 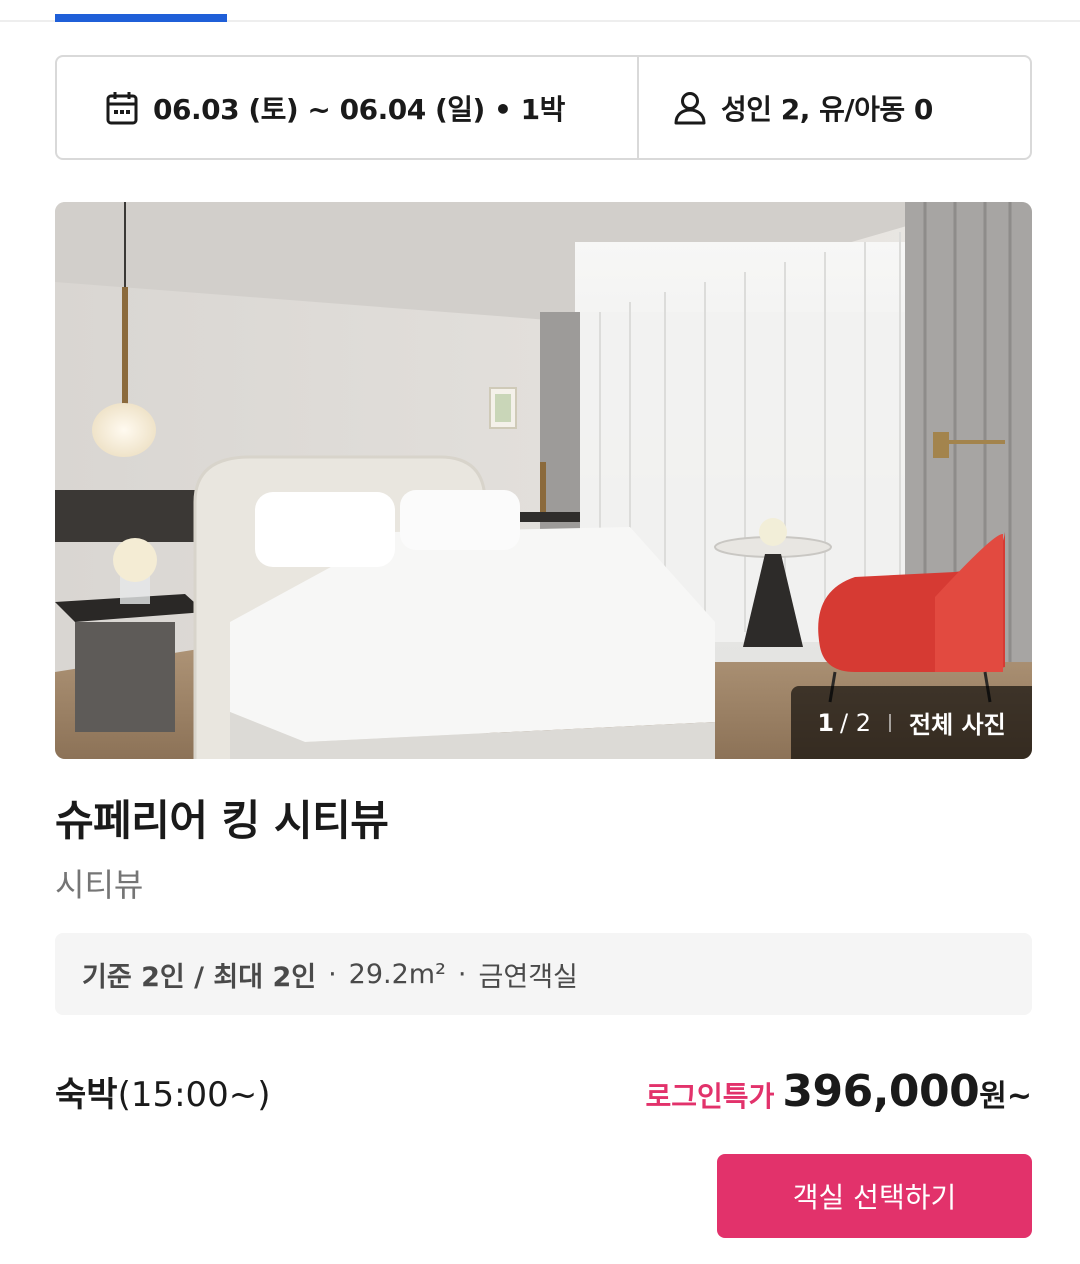 What do you see at coordinates (710, 1096) in the screenshot?
I see `login-deal-badge: 로그인특가` at bounding box center [710, 1096].